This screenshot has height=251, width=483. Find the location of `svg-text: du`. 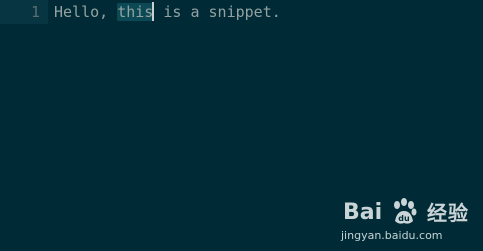

svg-text: du is located at coordinates (404, 218).